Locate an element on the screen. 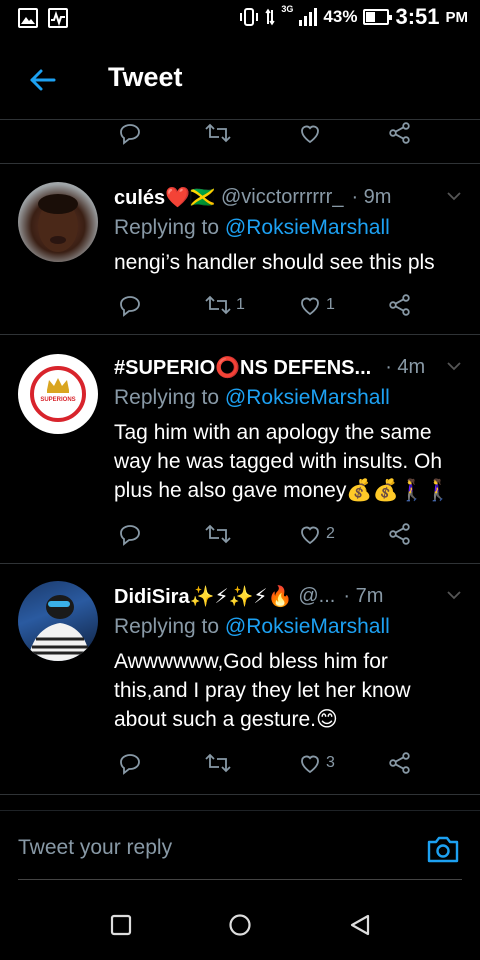  data-transfer-icon is located at coordinates (270, 17).